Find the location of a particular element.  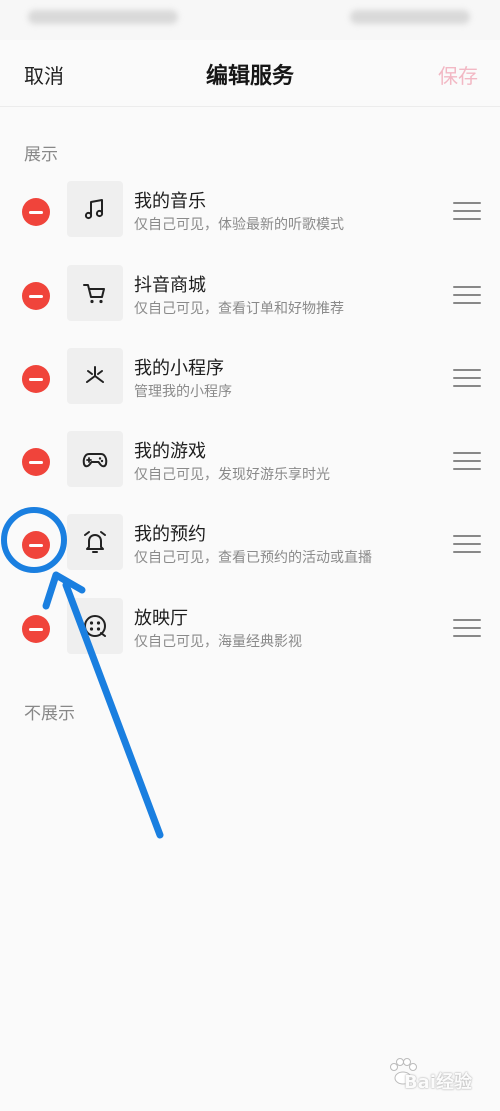

service-title: 我的预约 is located at coordinates (170, 534).